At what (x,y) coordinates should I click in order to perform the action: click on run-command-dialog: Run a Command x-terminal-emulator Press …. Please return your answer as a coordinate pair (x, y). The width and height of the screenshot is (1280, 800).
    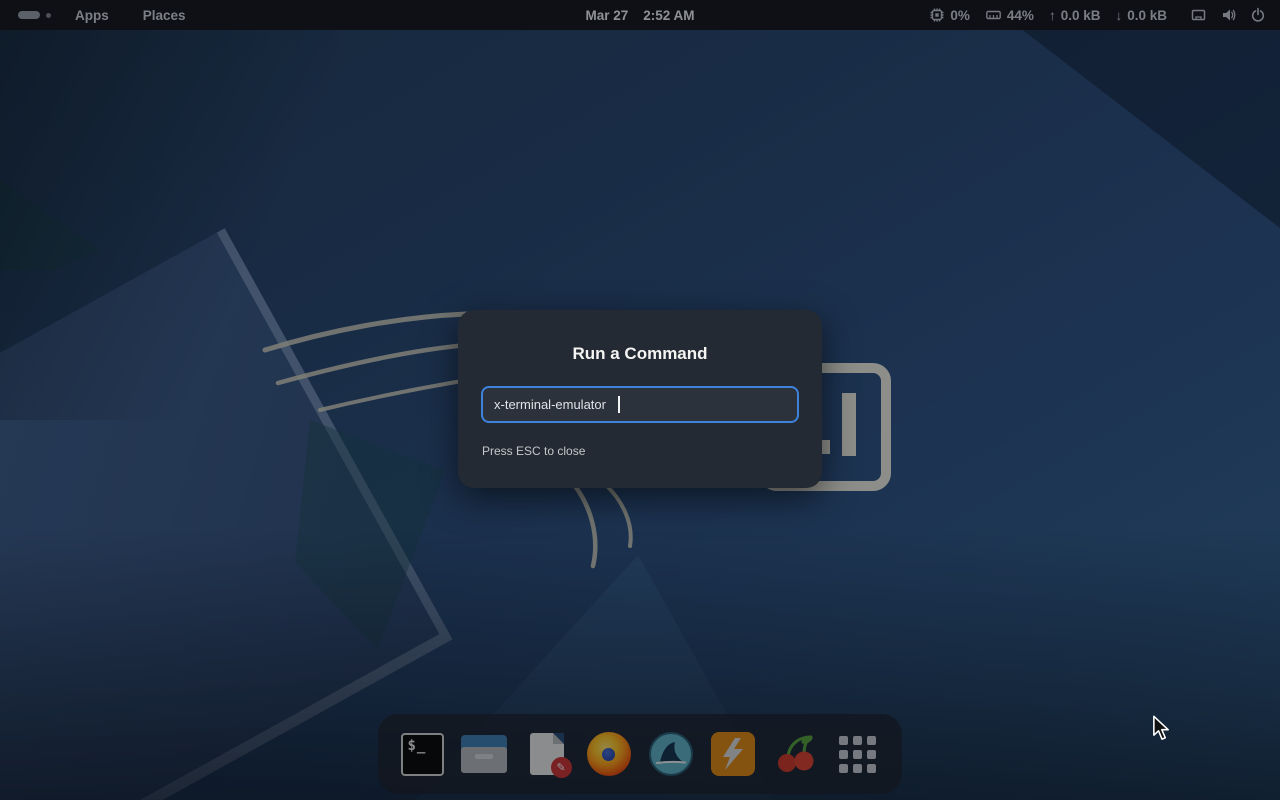
    Looking at the image, I should click on (640, 399).